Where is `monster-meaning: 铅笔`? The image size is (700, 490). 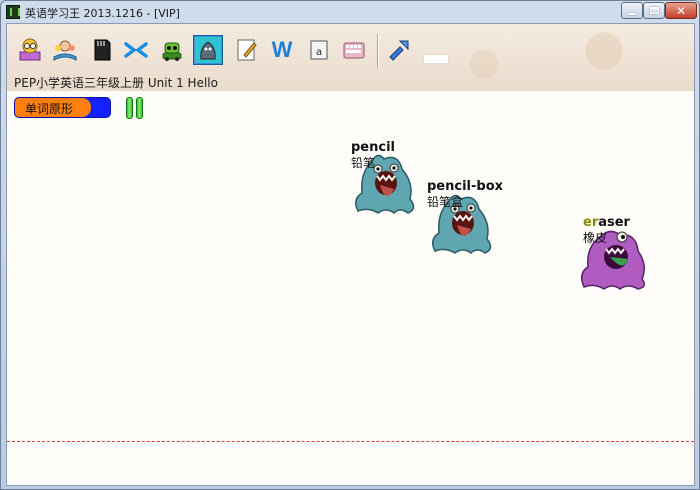 monster-meaning: 铅笔 is located at coordinates (363, 163).